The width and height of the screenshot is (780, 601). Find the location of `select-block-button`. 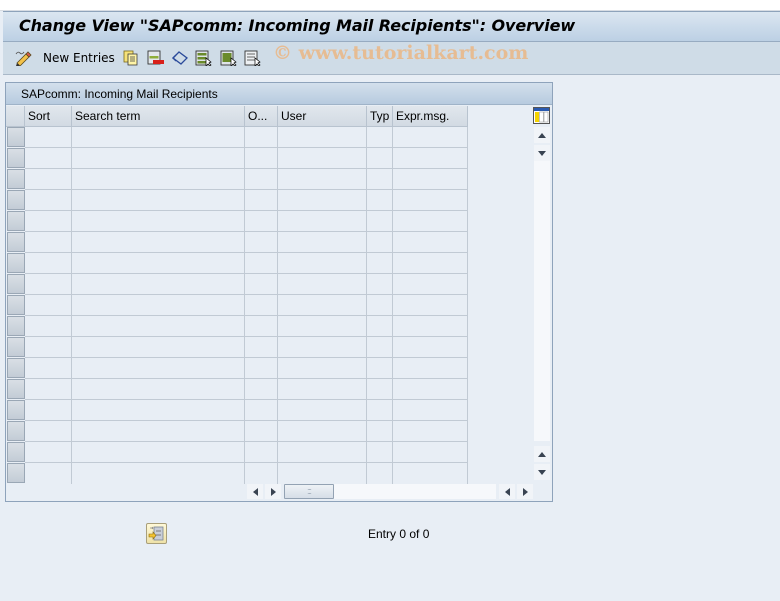

select-block-button is located at coordinates (229, 58).